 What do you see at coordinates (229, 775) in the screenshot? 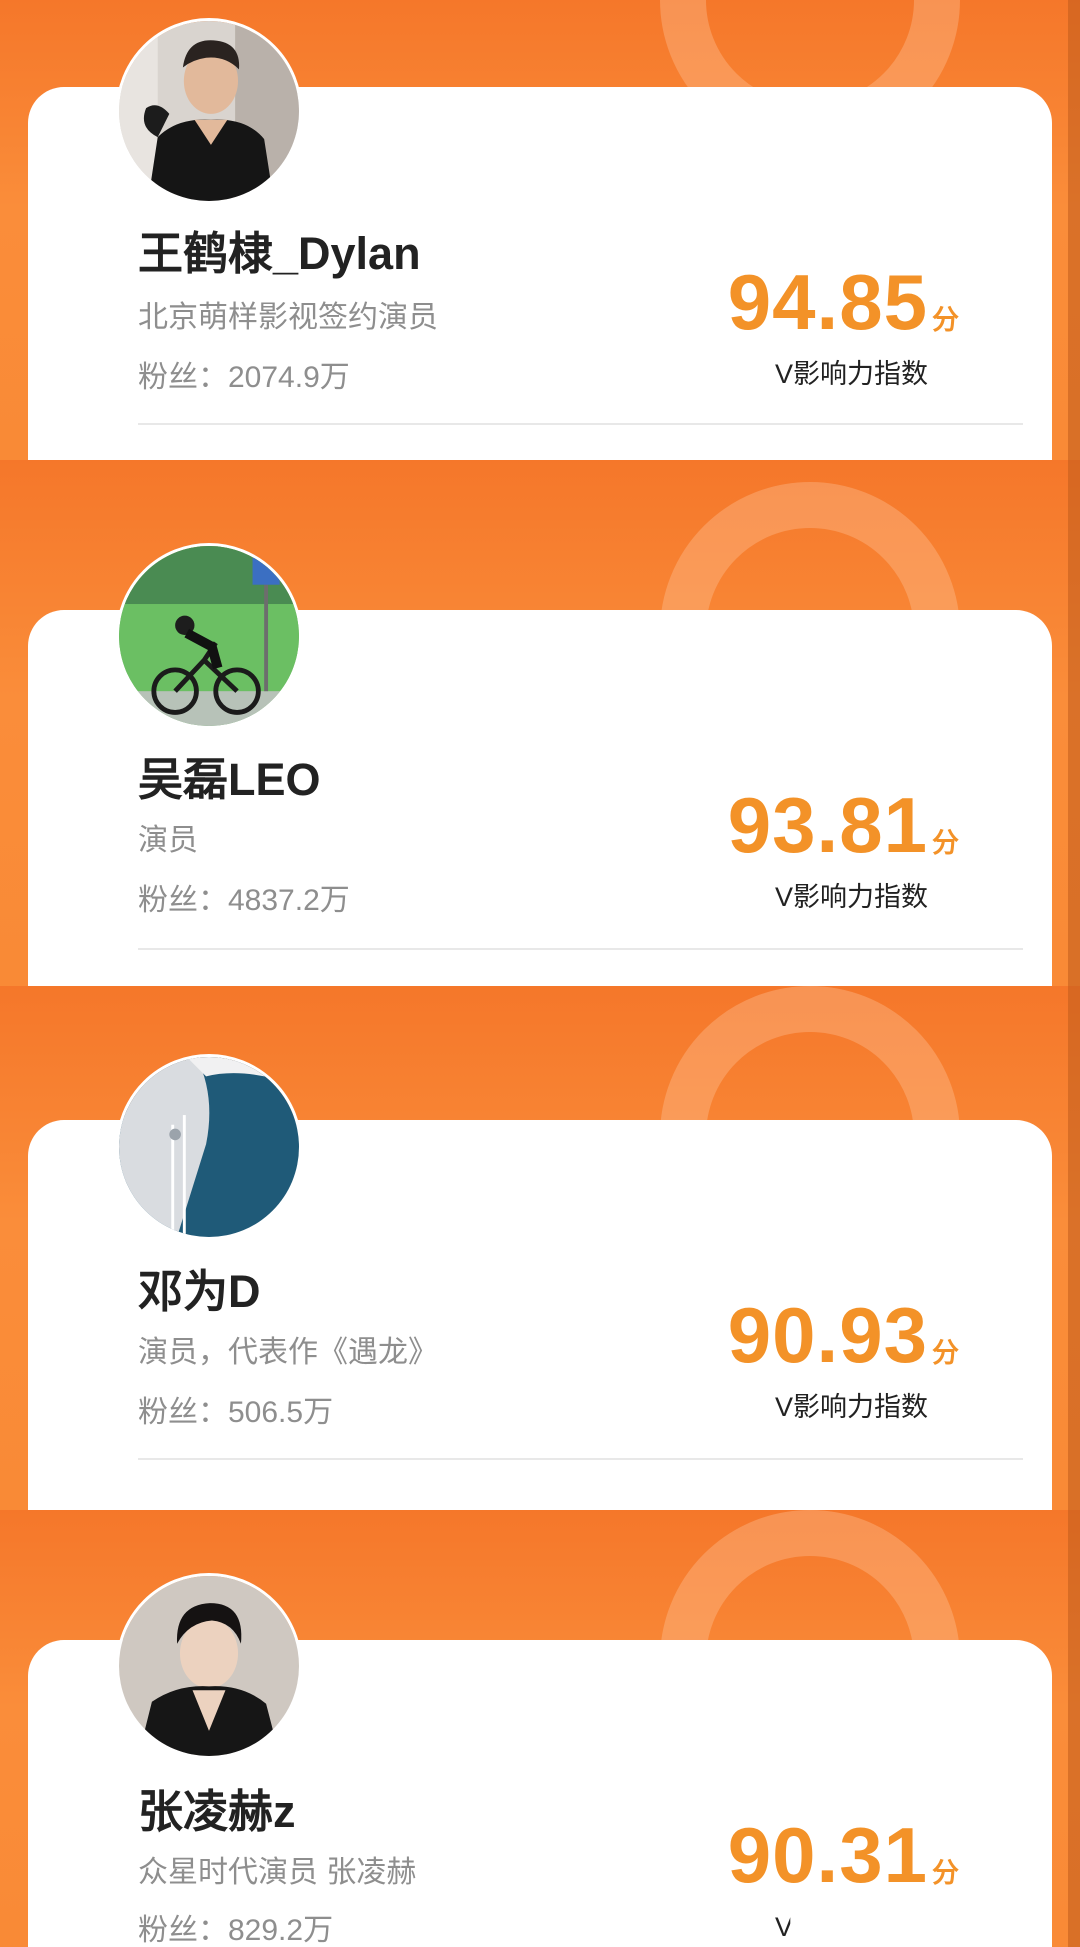
I see `user-name: 吴磊LEO` at bounding box center [229, 775].